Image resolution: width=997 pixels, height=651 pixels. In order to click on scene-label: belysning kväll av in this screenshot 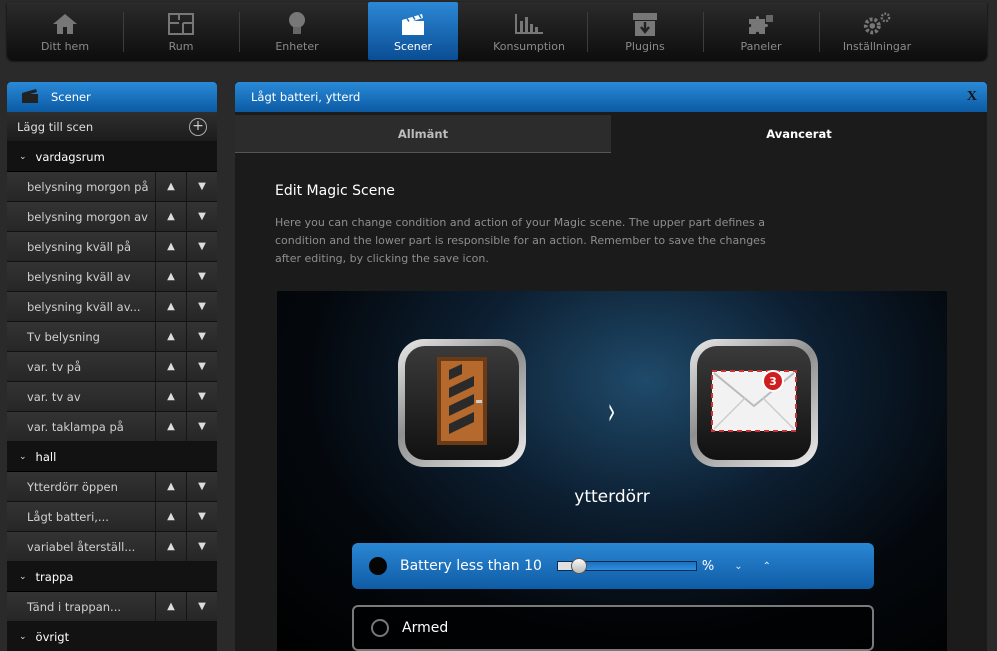, I will do `click(79, 276)`.